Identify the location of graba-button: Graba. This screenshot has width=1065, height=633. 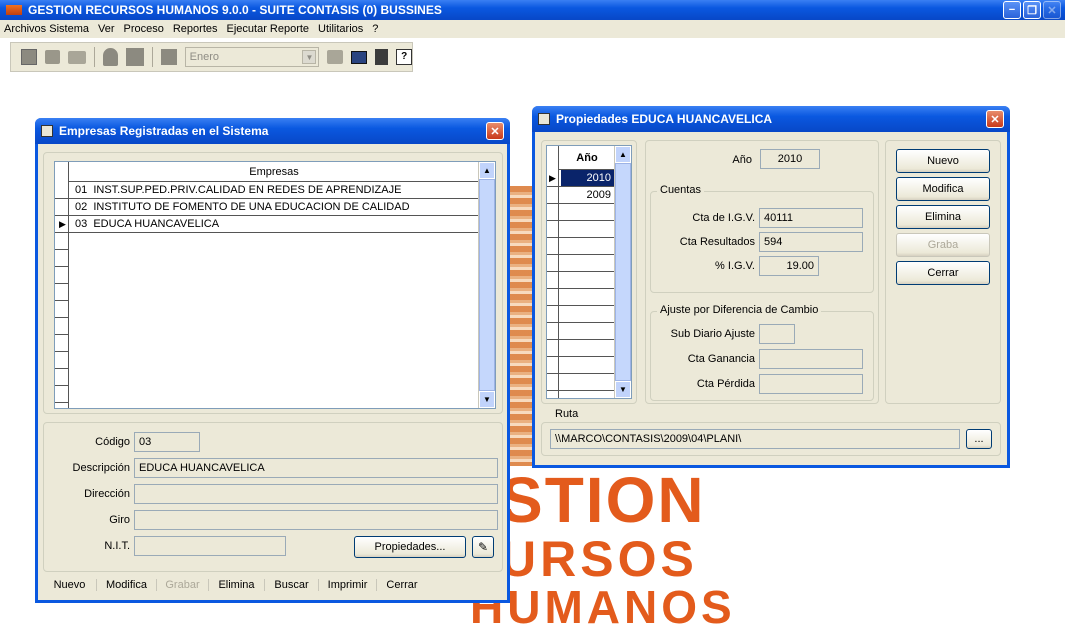
(943, 245).